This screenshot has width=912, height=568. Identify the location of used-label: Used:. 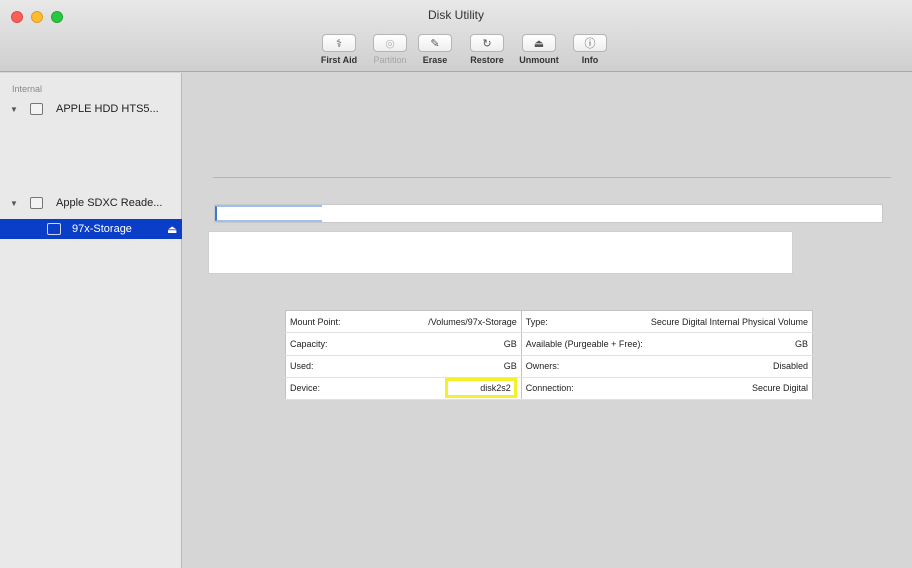
(330, 366).